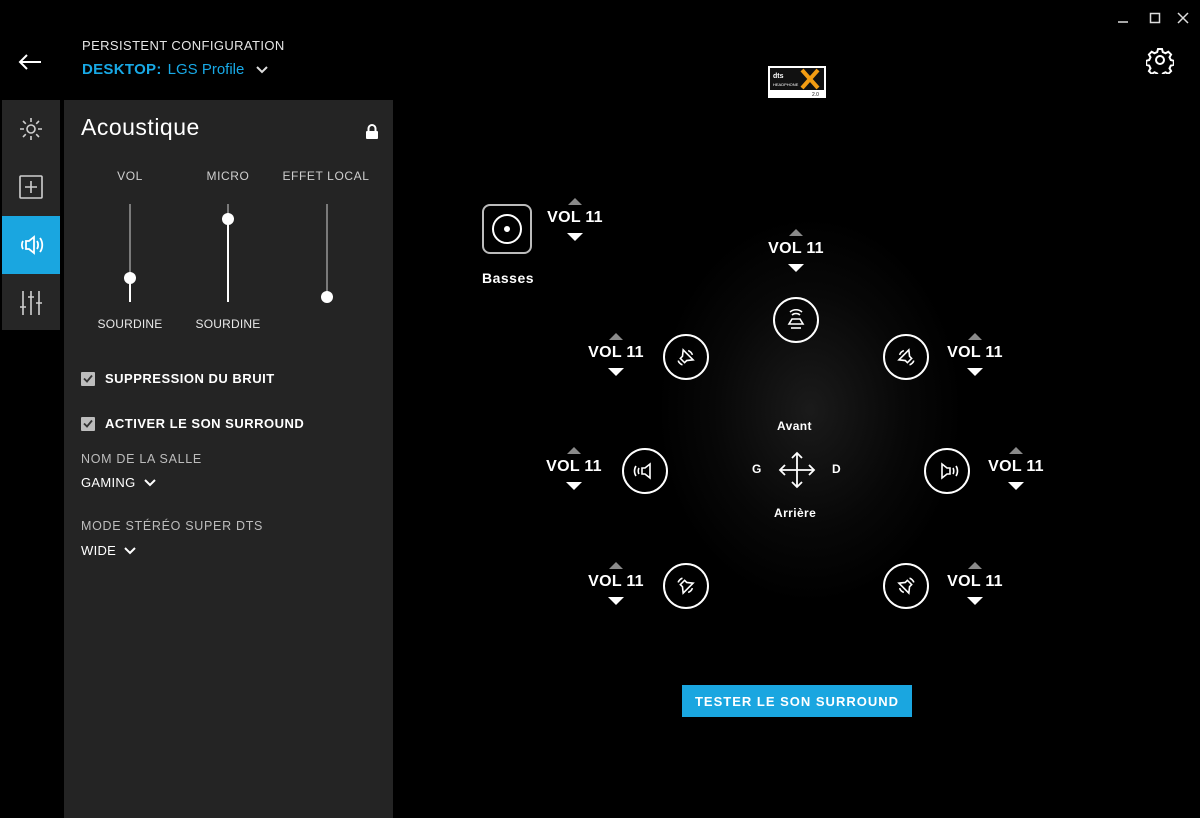 This screenshot has width=1200, height=818. I want to click on speaker-rear-left-icon, so click(686, 586).